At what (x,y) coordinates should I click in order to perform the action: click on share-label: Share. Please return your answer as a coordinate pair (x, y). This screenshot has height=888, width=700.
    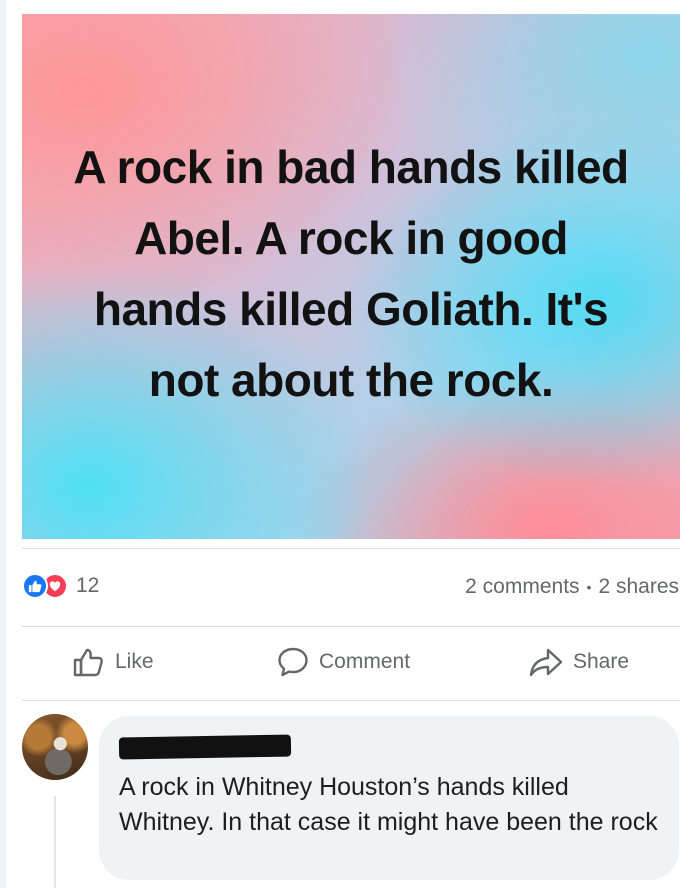
    Looking at the image, I should click on (601, 661).